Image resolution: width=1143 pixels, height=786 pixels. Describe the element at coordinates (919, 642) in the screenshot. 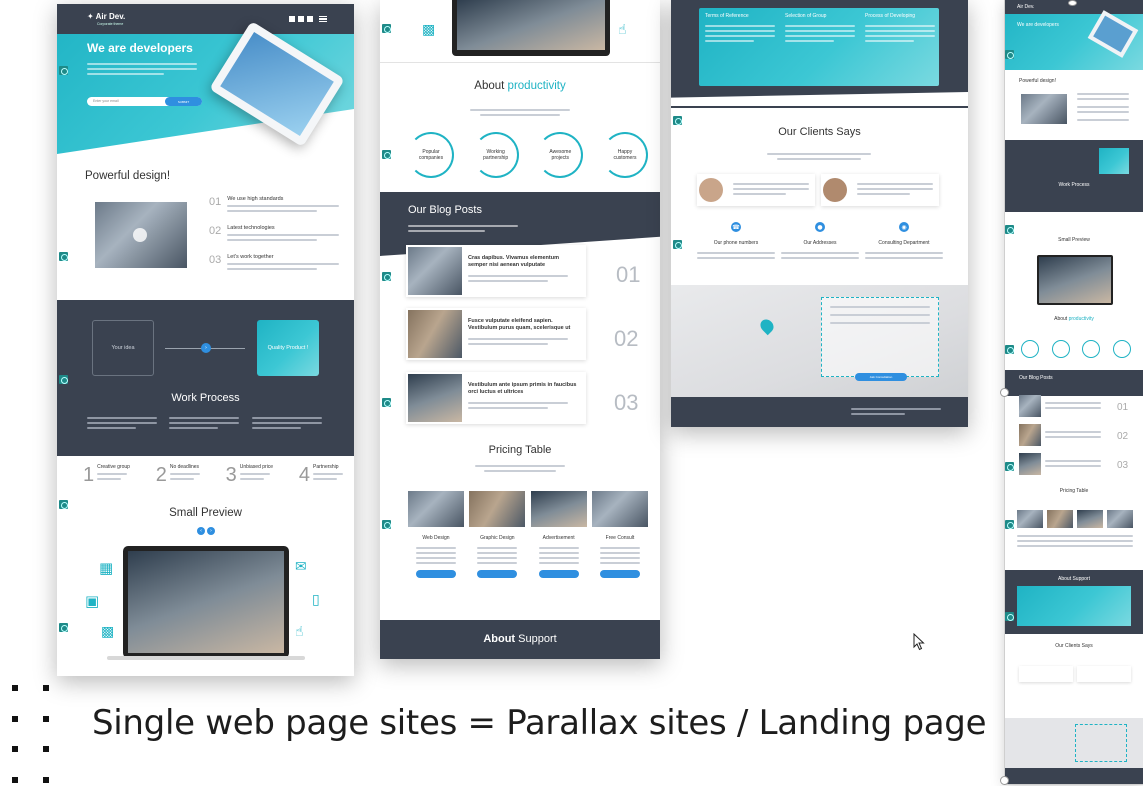

I see `mouse-cursor-icon` at that location.